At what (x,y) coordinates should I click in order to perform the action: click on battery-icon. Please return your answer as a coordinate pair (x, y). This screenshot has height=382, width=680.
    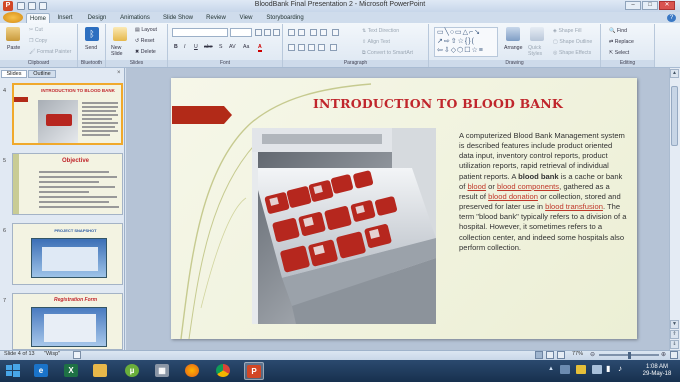
    Looking at the image, I should click on (597, 369).